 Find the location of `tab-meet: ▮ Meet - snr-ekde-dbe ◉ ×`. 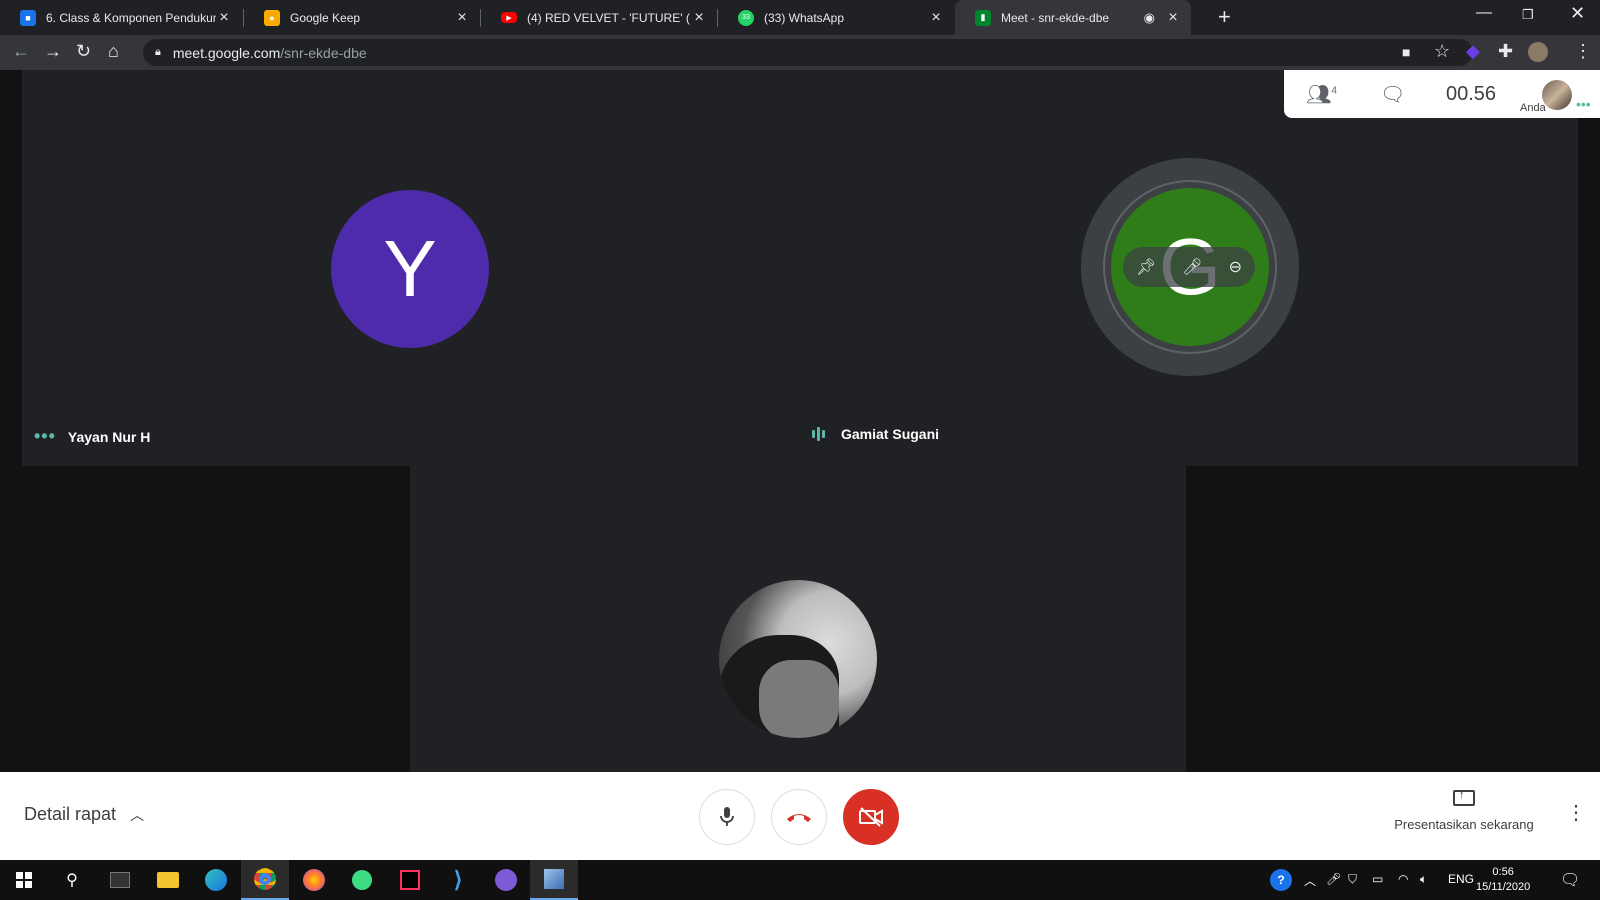

tab-meet: ▮ Meet - snr-ekde-dbe ◉ × is located at coordinates (1073, 17).